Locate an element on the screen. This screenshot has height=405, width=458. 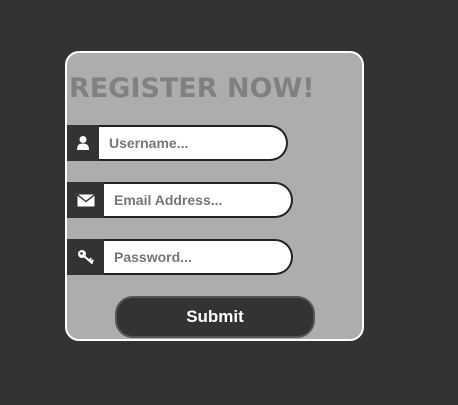
email-row is located at coordinates (180, 200).